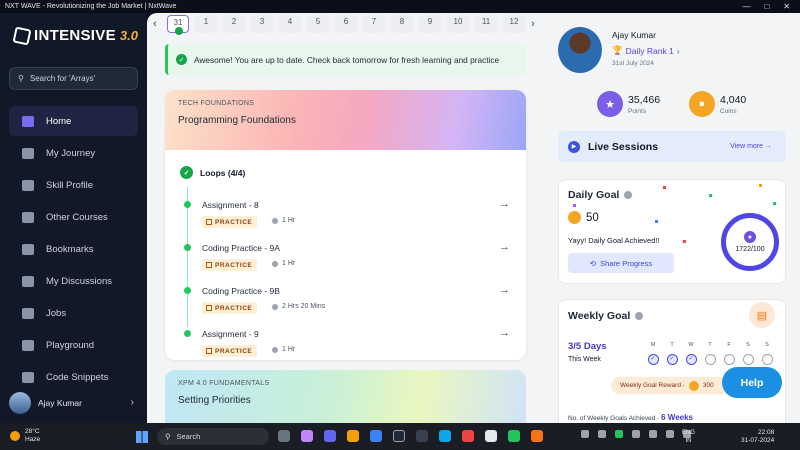  What do you see at coordinates (710, 345) in the screenshot?
I see `weekday-label: T` at bounding box center [710, 345].